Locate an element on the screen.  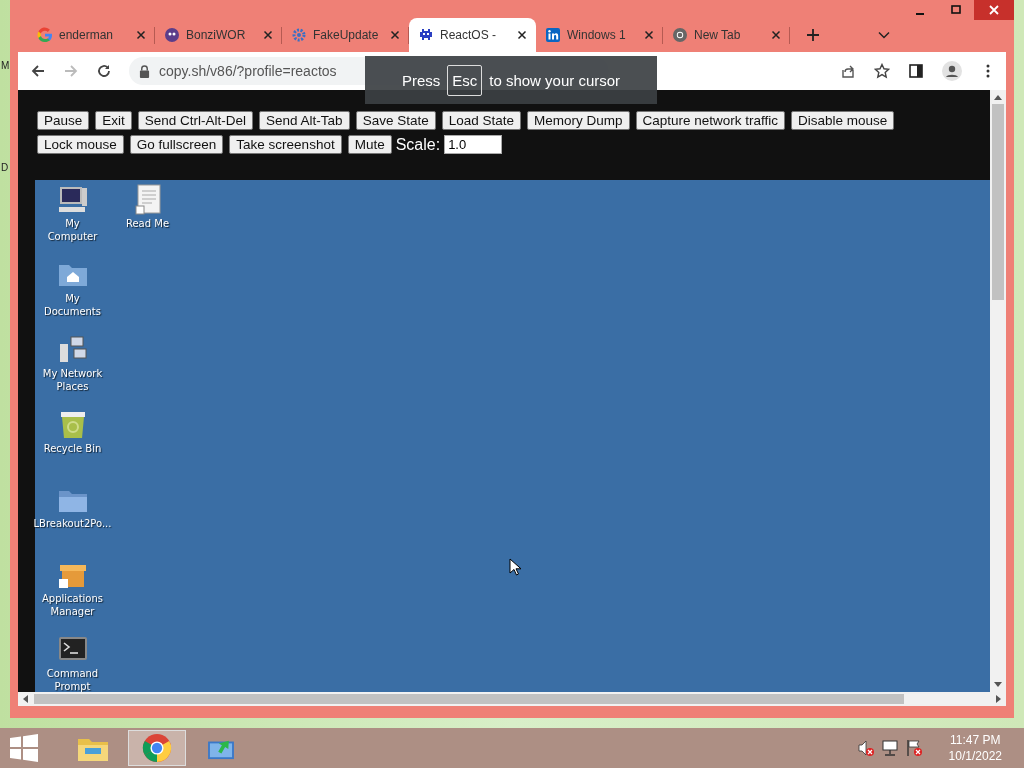
clock-time: 11:47 PM is located at coordinates (975, 740).